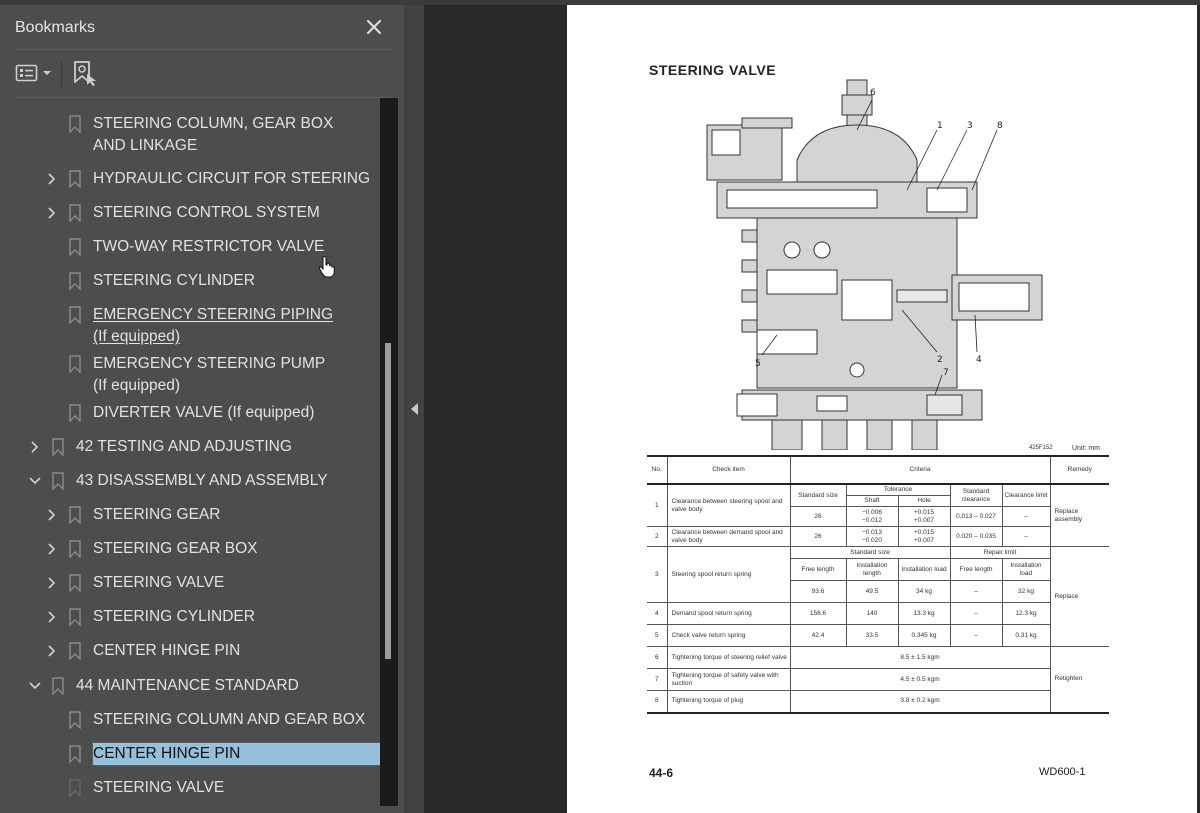 Image resolution: width=1200 pixels, height=813 pixels. I want to click on bookmark-label: HYDRAULIC CIRCUIT FOR STEERING, so click(232, 178).